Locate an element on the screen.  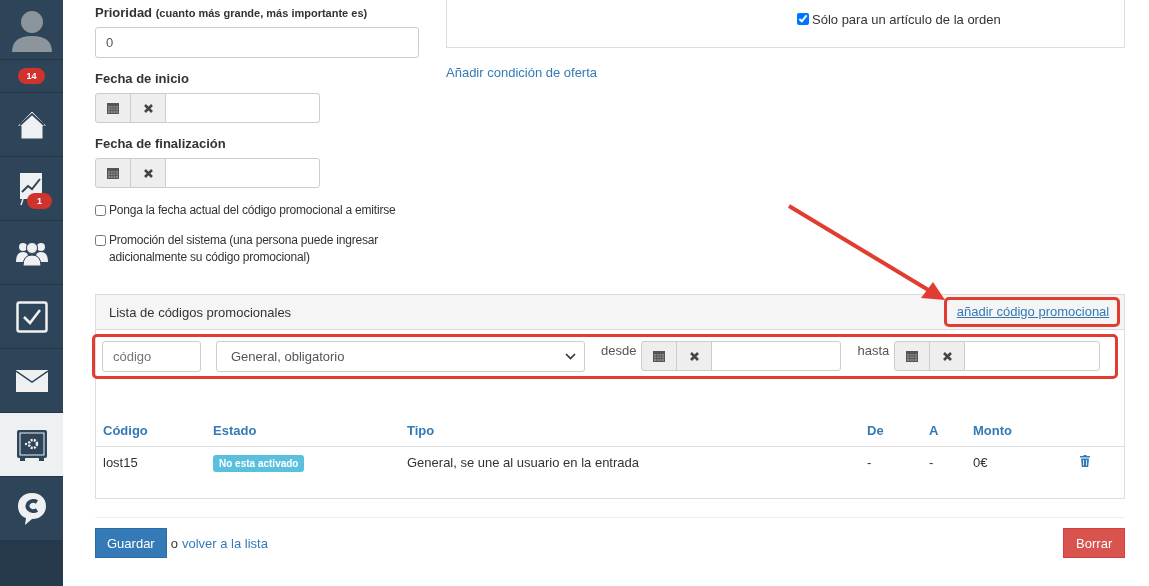
chat-bubble-icon is located at coordinates (31, 508).